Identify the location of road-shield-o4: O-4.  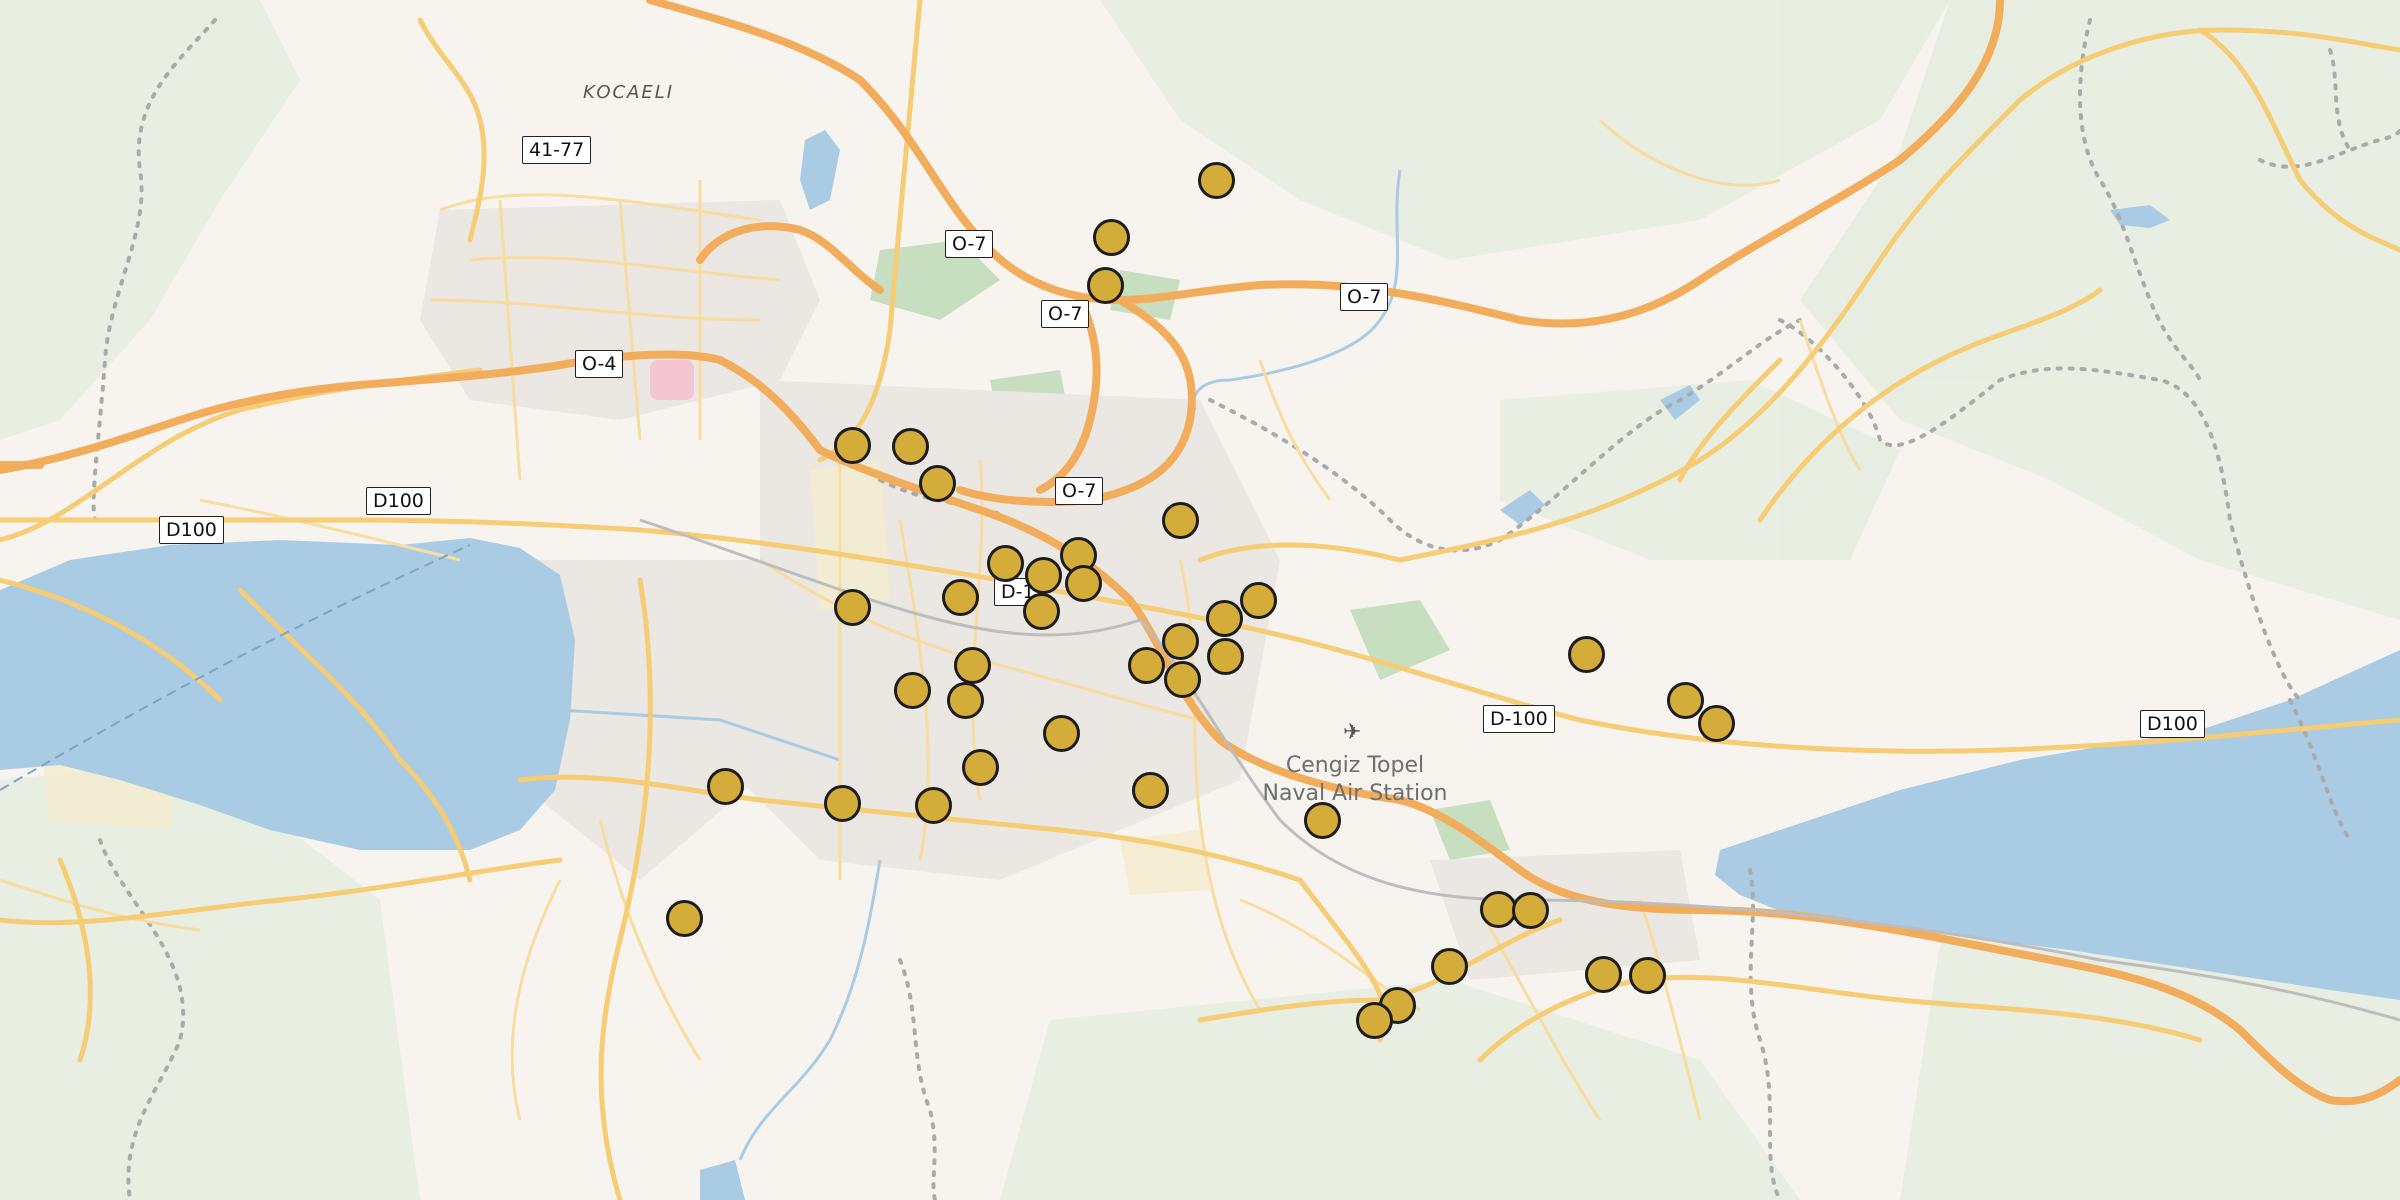
(599, 364).